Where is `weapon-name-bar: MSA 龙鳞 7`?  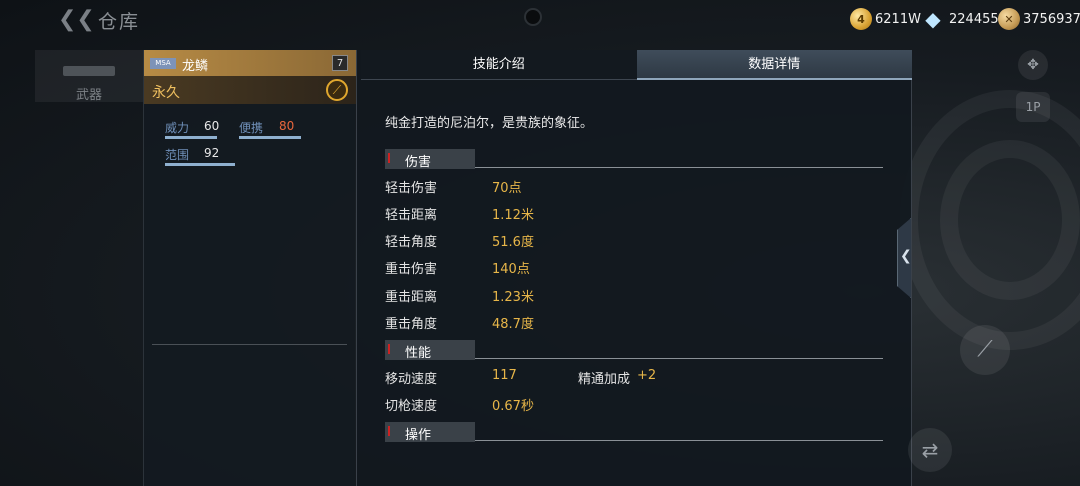 weapon-name-bar: MSA 龙鳞 7 is located at coordinates (250, 63).